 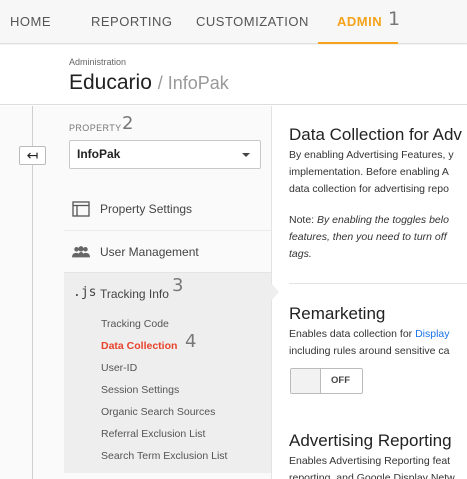 What do you see at coordinates (370, 461) in the screenshot?
I see `advertising-reporting-line: Enables Advertising Reporting feat` at bounding box center [370, 461].